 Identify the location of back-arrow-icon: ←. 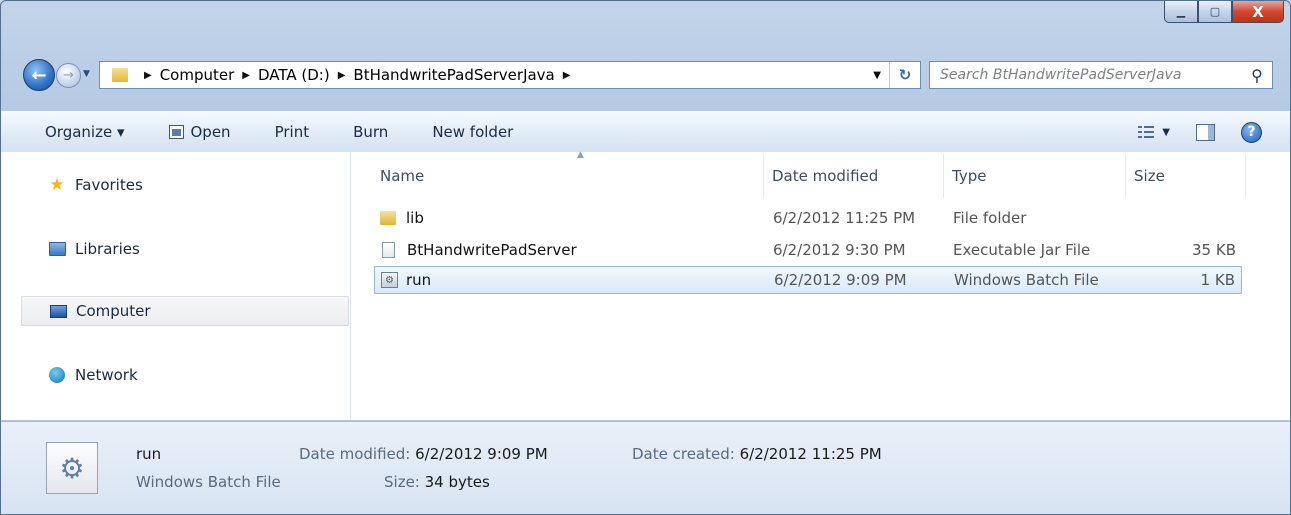
(39, 75).